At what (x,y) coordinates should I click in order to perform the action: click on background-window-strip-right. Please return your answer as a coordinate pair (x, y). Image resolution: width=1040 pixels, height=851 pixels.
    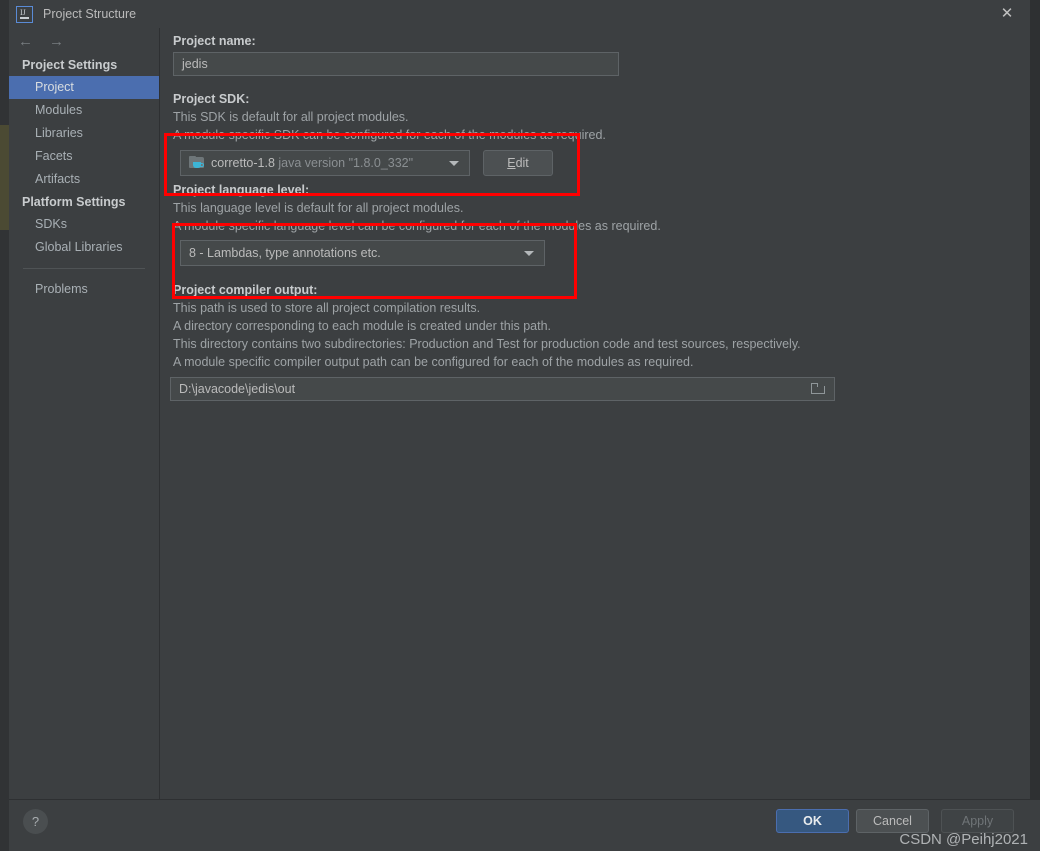
    Looking at the image, I should click on (1035, 402).